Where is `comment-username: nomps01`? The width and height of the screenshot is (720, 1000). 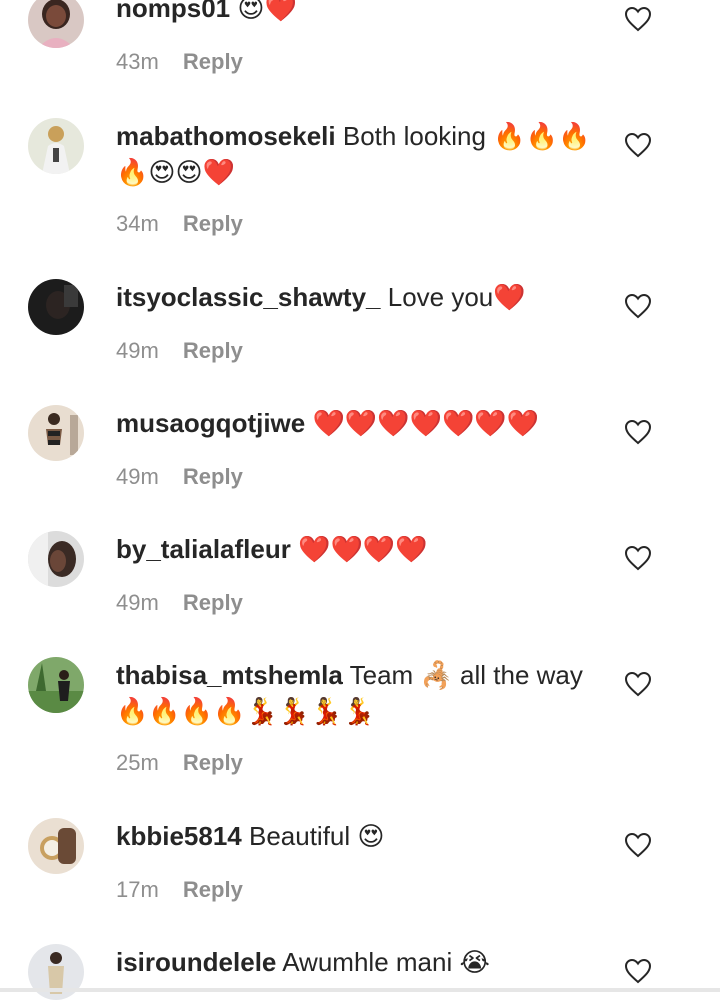 comment-username: nomps01 is located at coordinates (173, 11).